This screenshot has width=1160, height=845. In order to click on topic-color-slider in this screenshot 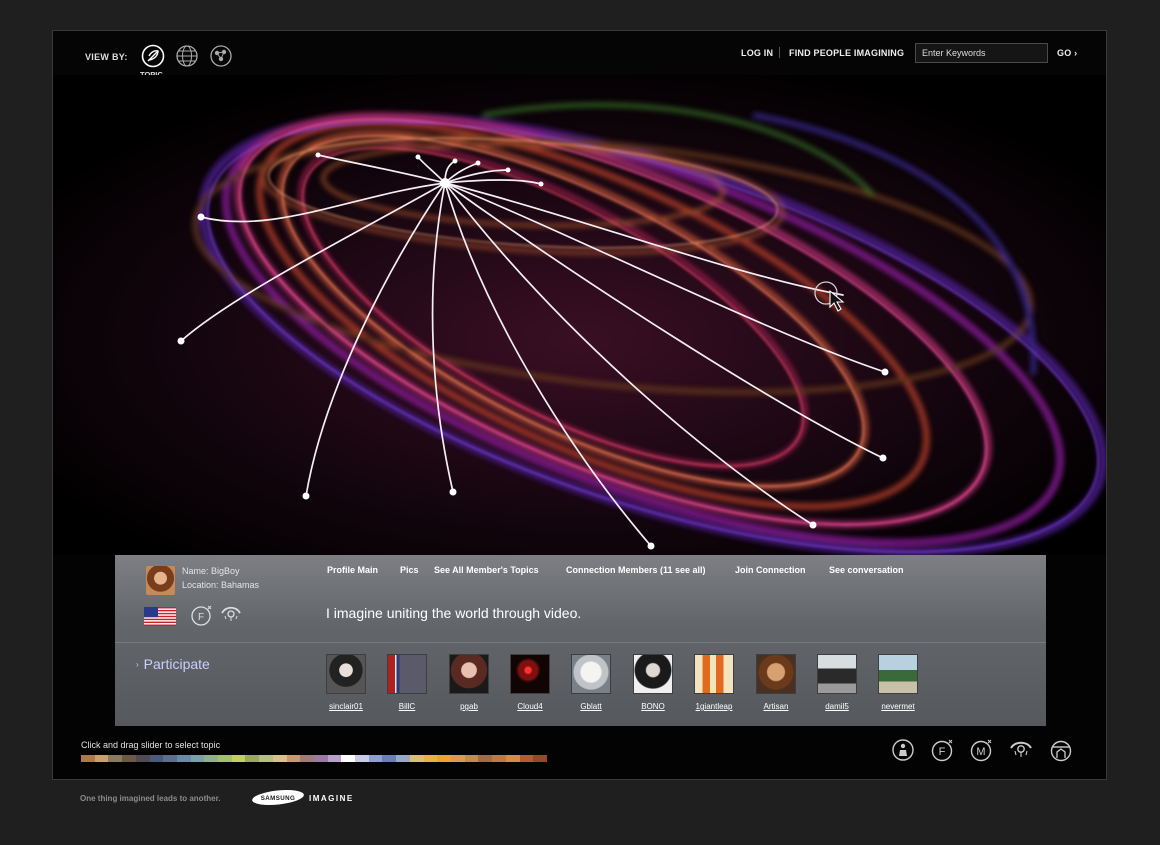, I will do `click(314, 758)`.